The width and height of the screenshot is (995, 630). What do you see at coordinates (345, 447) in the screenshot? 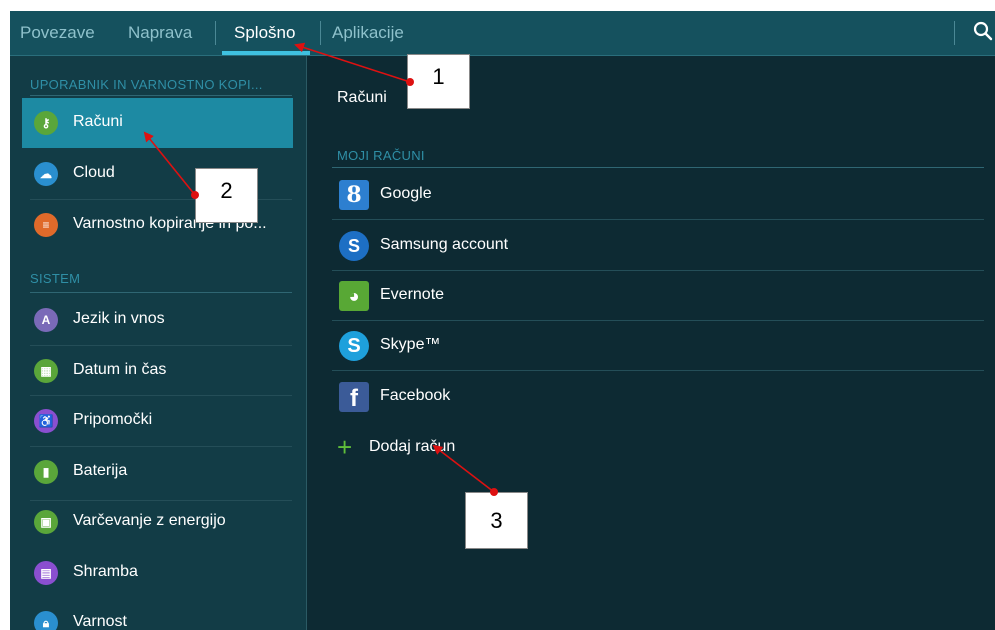
I see `plus-icon: +` at bounding box center [345, 447].